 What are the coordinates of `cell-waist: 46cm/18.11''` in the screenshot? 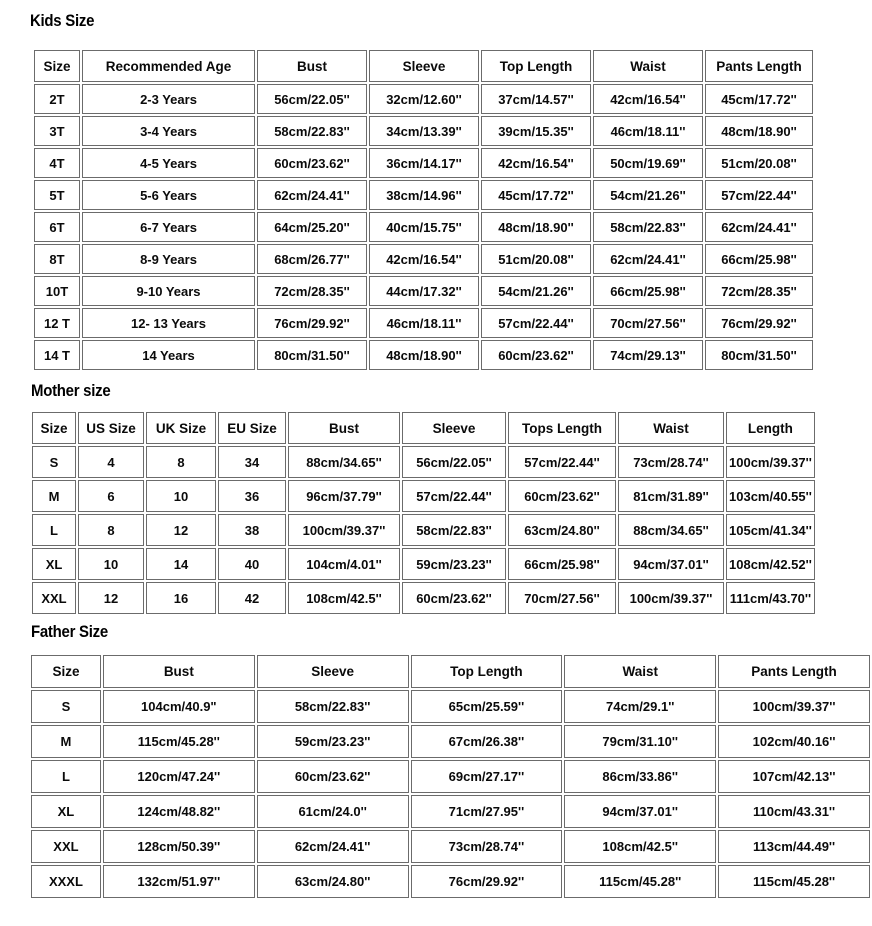 It's located at (648, 131).